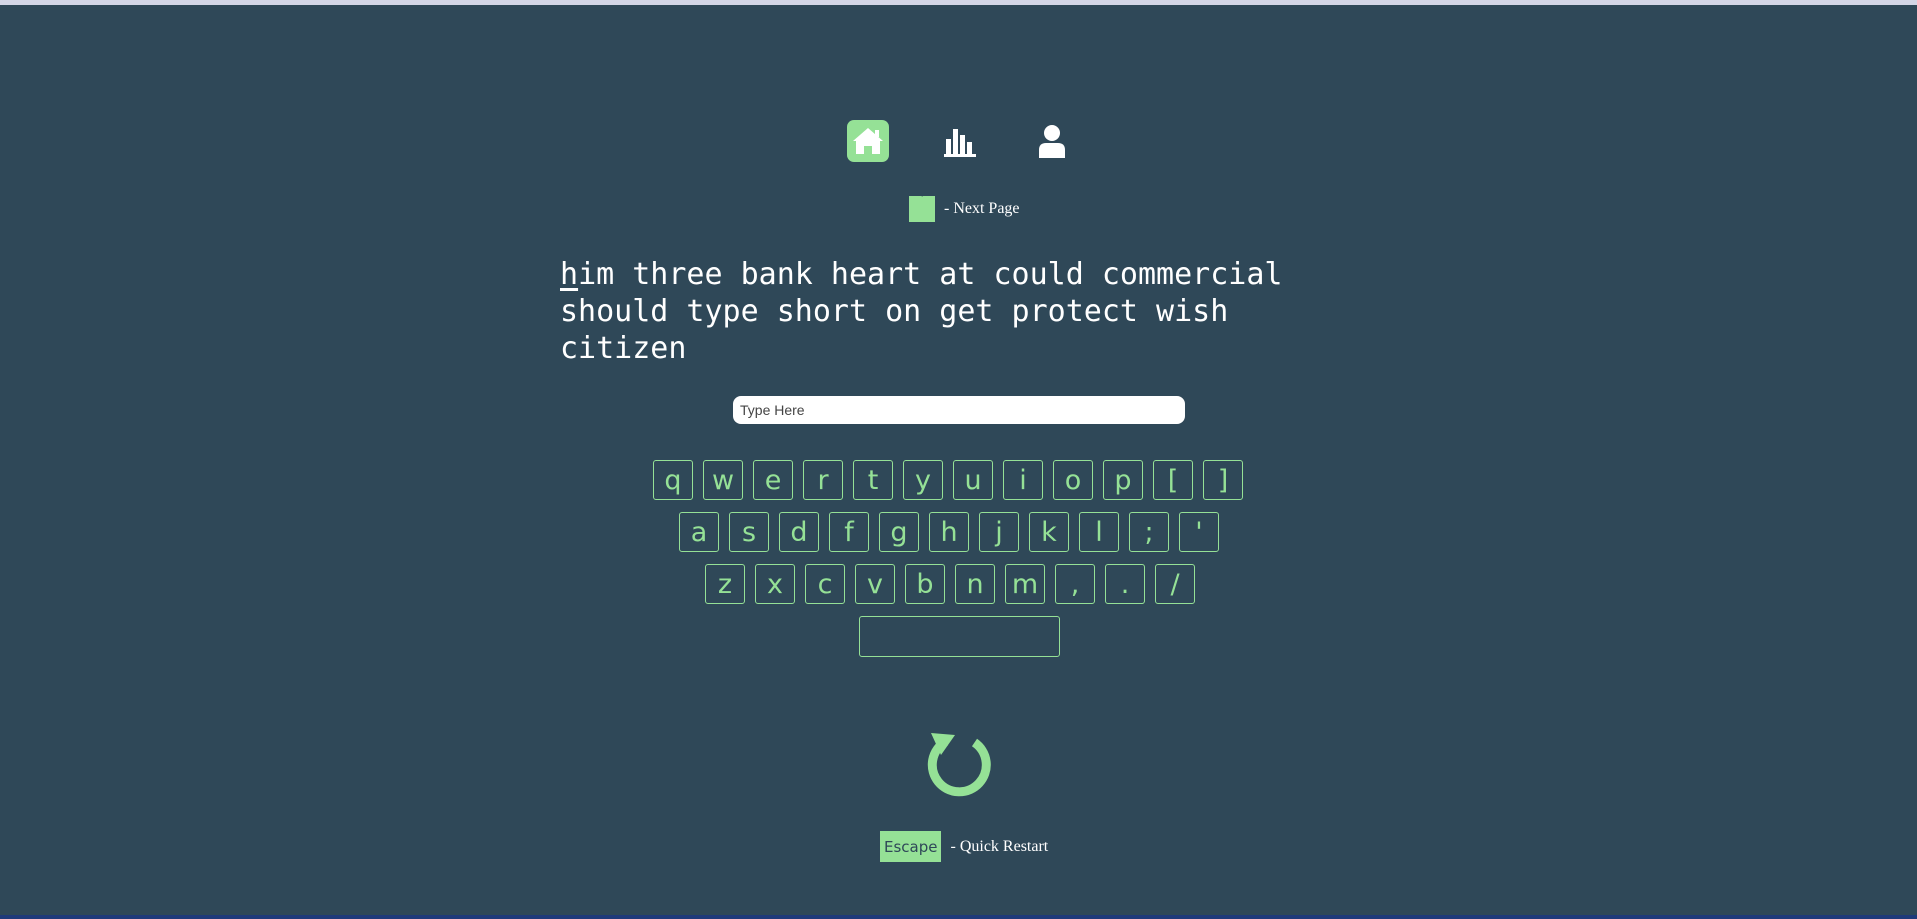  I want to click on key: v, so click(875, 584).